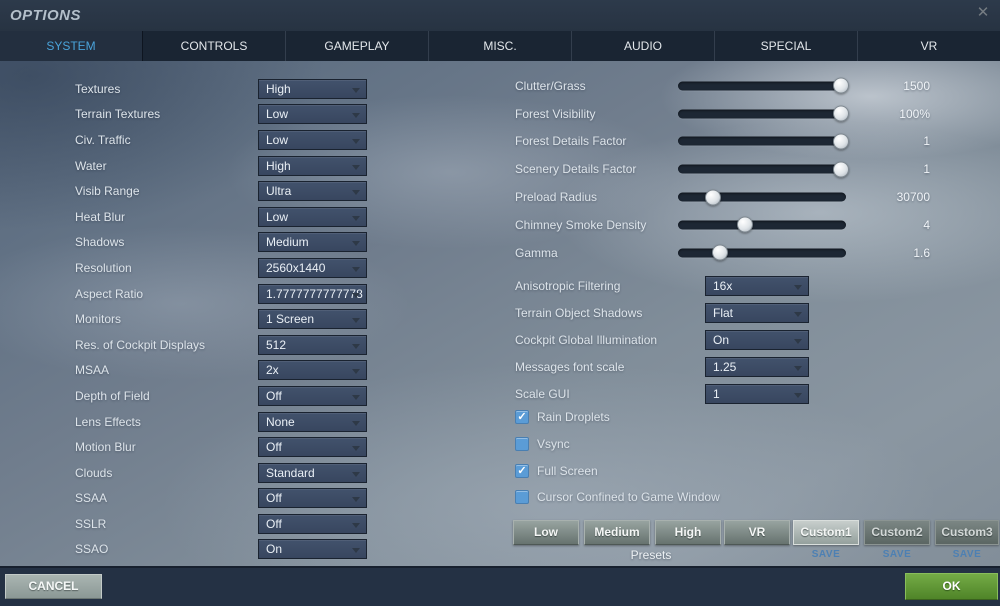 This screenshot has height=606, width=1000. What do you see at coordinates (553, 444) in the screenshot?
I see `checkbox-label: Vsync` at bounding box center [553, 444].